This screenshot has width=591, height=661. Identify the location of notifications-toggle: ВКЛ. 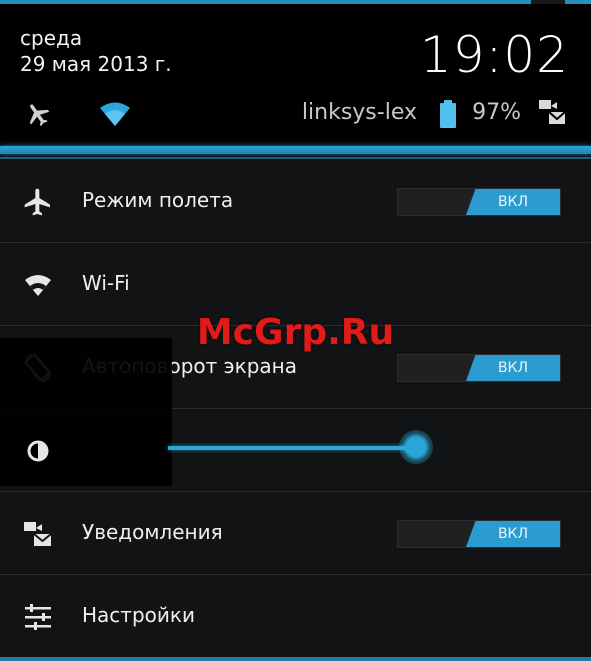
(479, 534).